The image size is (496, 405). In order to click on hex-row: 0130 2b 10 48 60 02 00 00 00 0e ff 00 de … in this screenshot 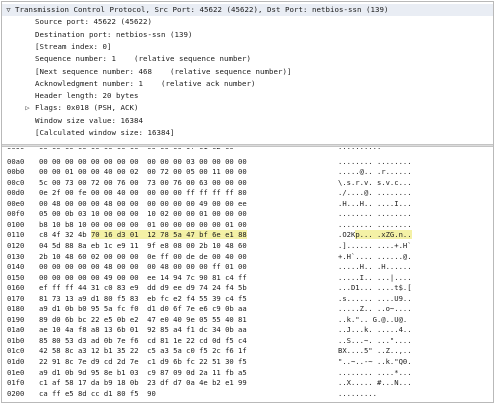, I will do `click(247, 257)`.